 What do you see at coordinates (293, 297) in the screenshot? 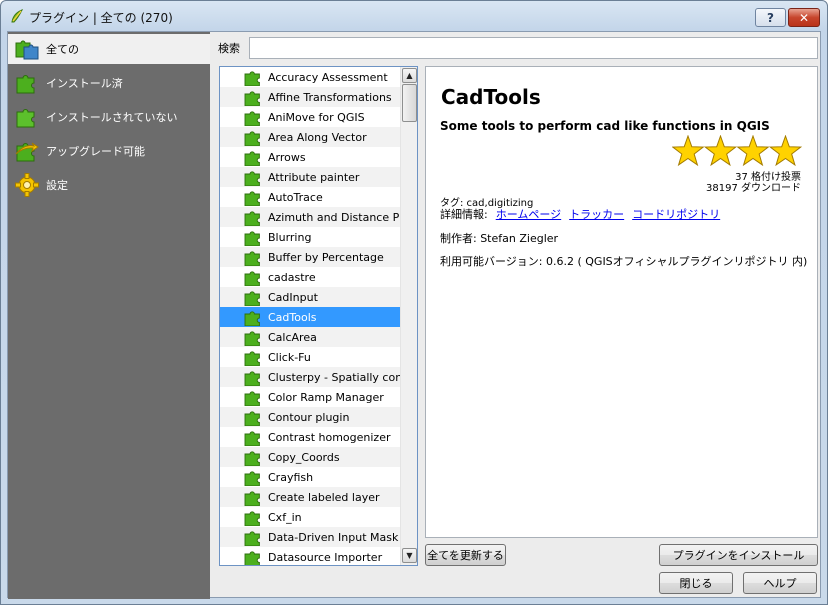
I see `plugin-name: CadInput` at bounding box center [293, 297].